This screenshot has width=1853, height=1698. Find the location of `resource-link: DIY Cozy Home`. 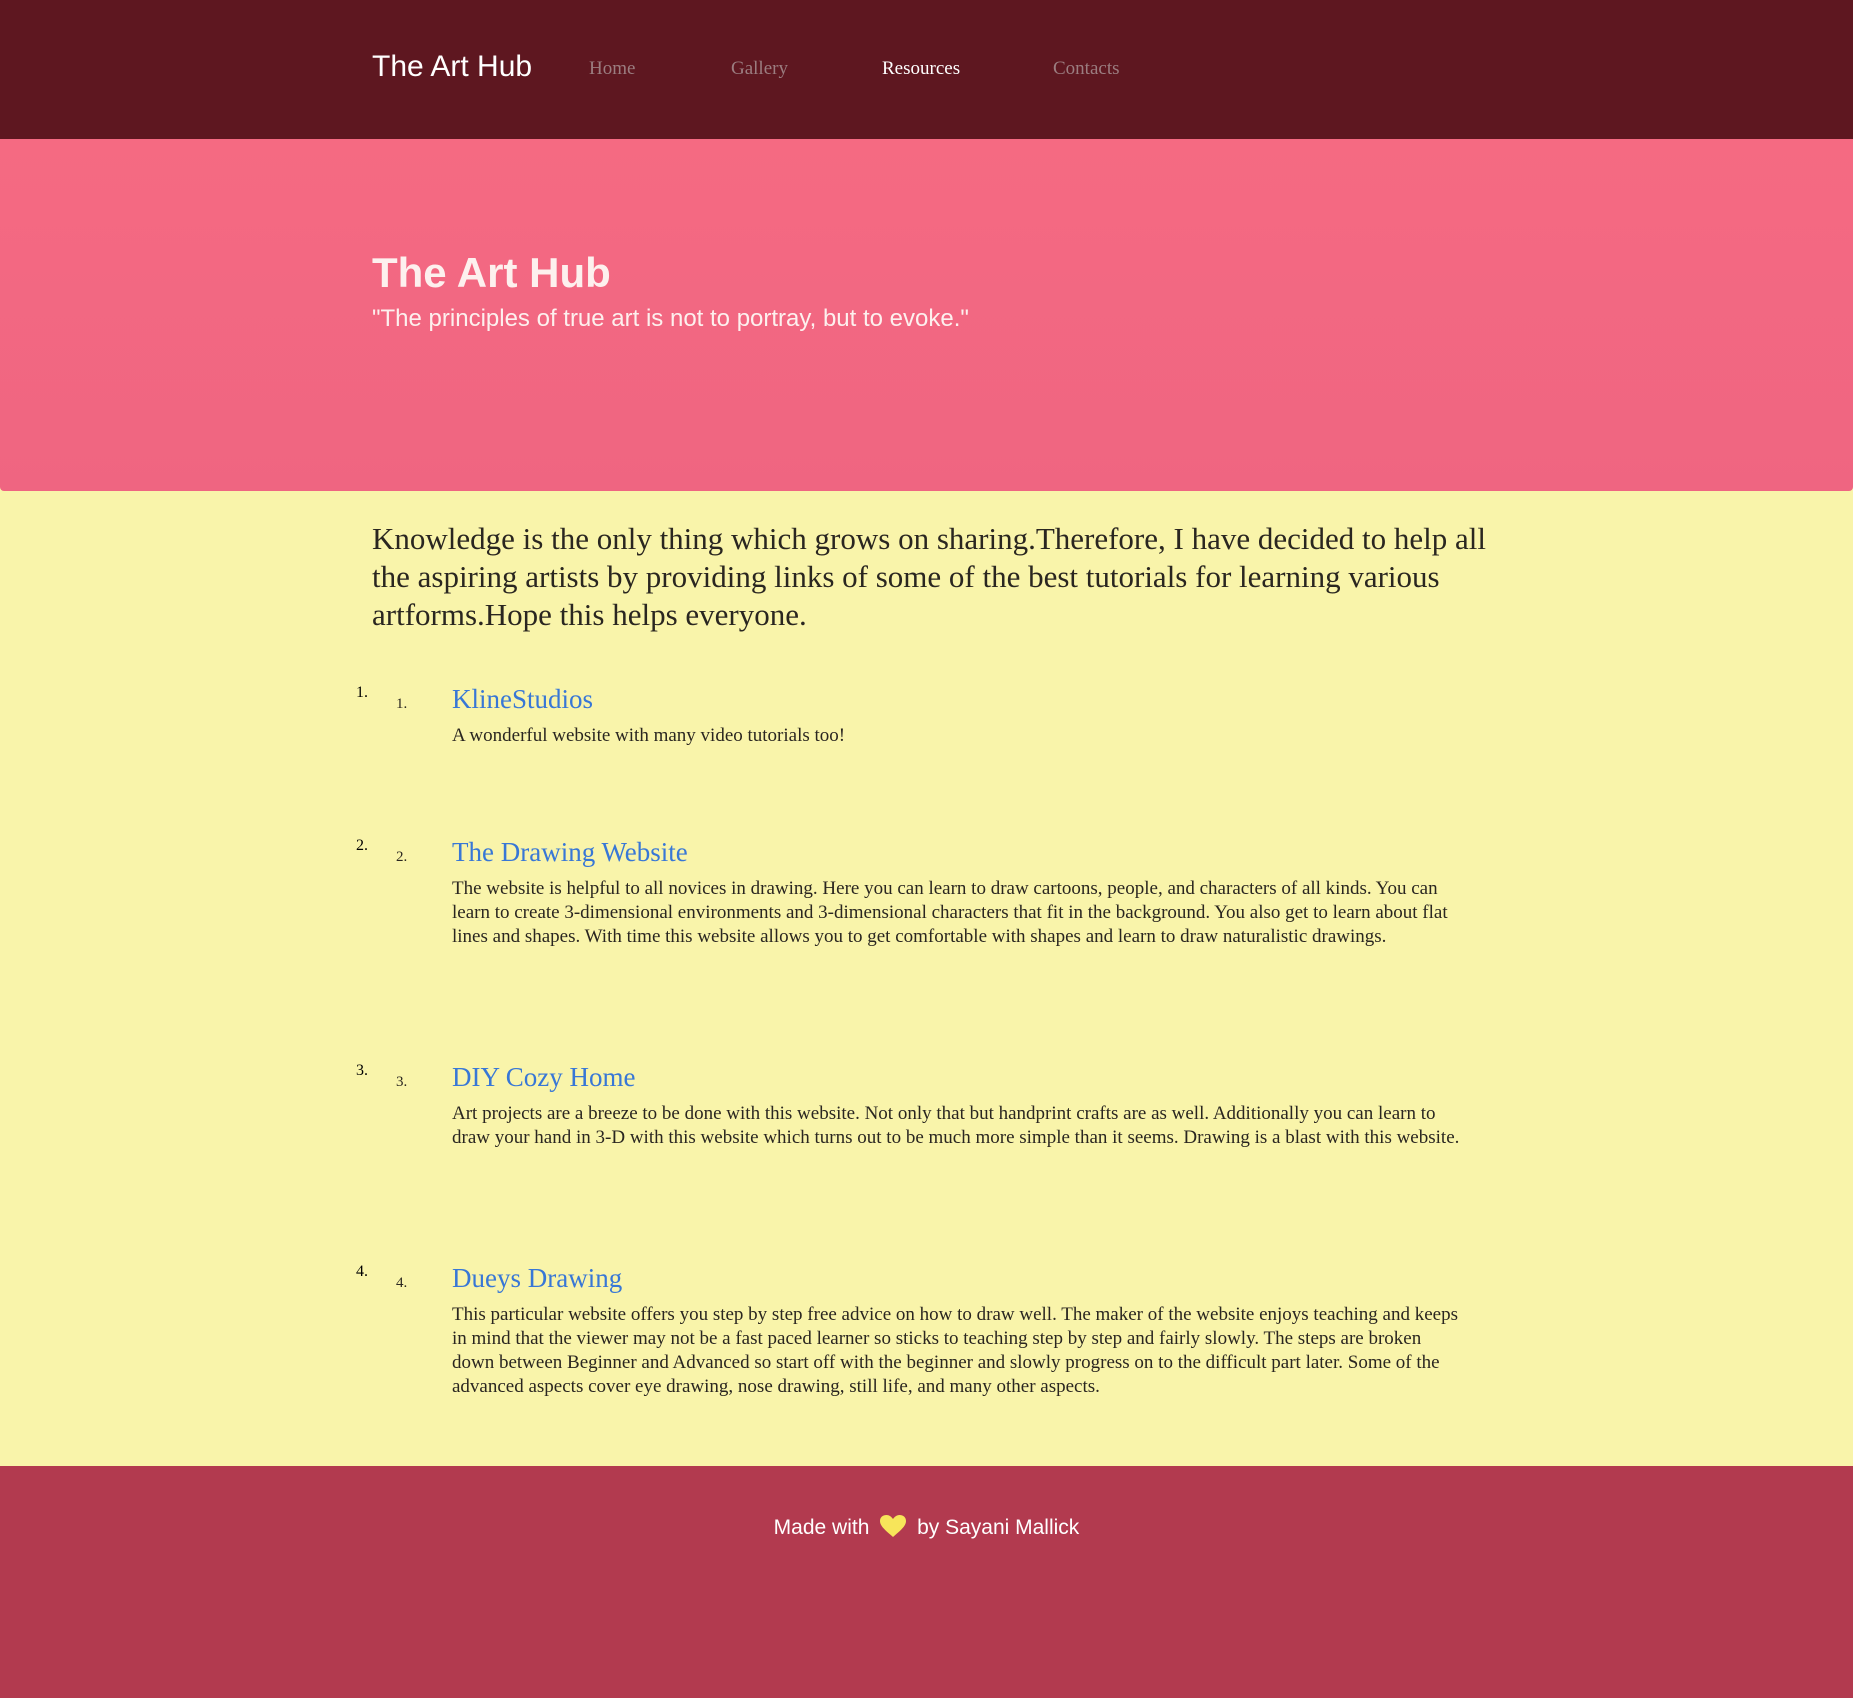

resource-link: DIY Cozy Home is located at coordinates (543, 1077).